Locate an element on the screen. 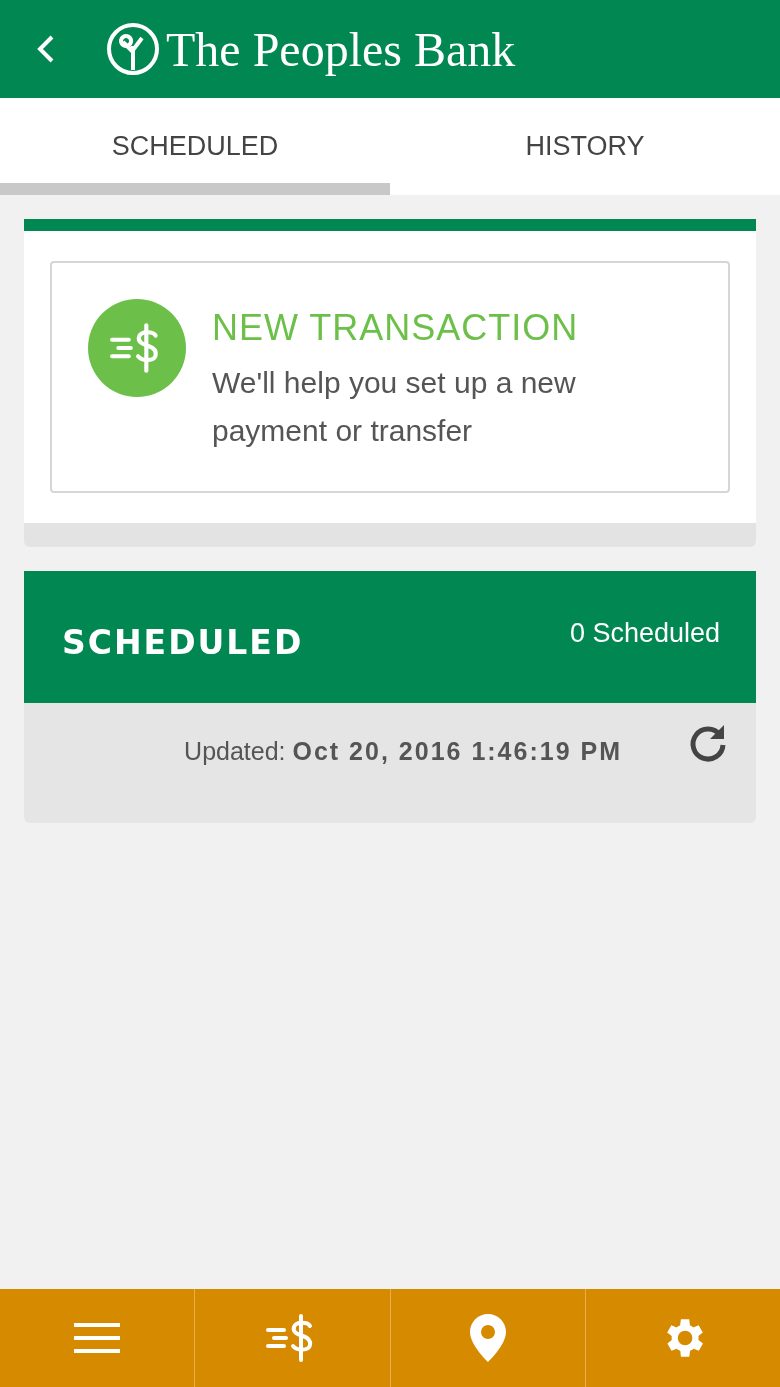 The image size is (780, 1387). bank-title: The Peoples Bank is located at coordinates (341, 49).